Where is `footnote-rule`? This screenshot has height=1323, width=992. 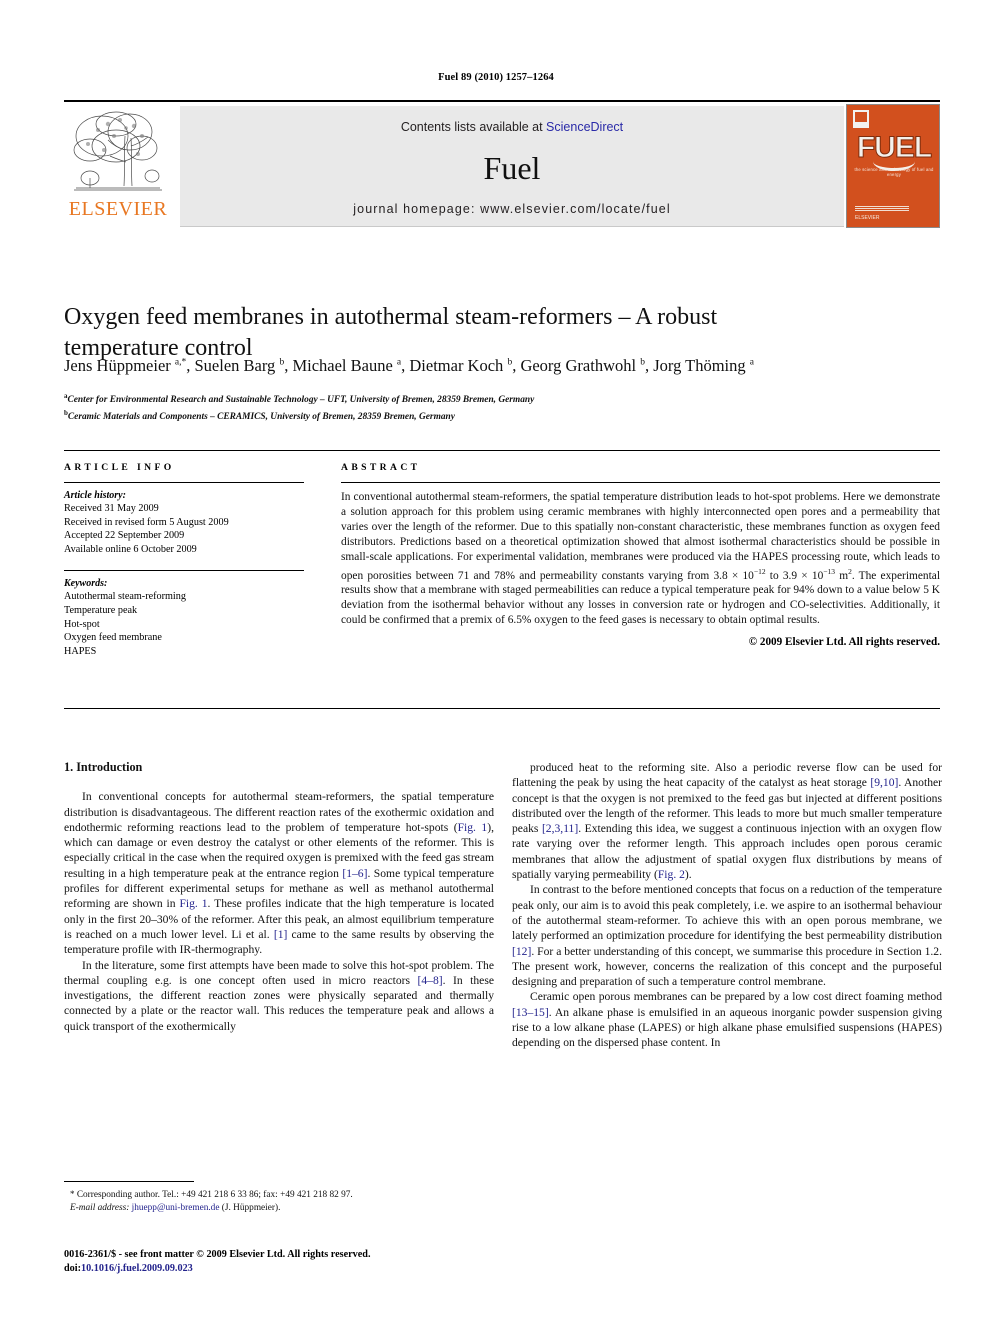
footnote-rule is located at coordinates (129, 1181).